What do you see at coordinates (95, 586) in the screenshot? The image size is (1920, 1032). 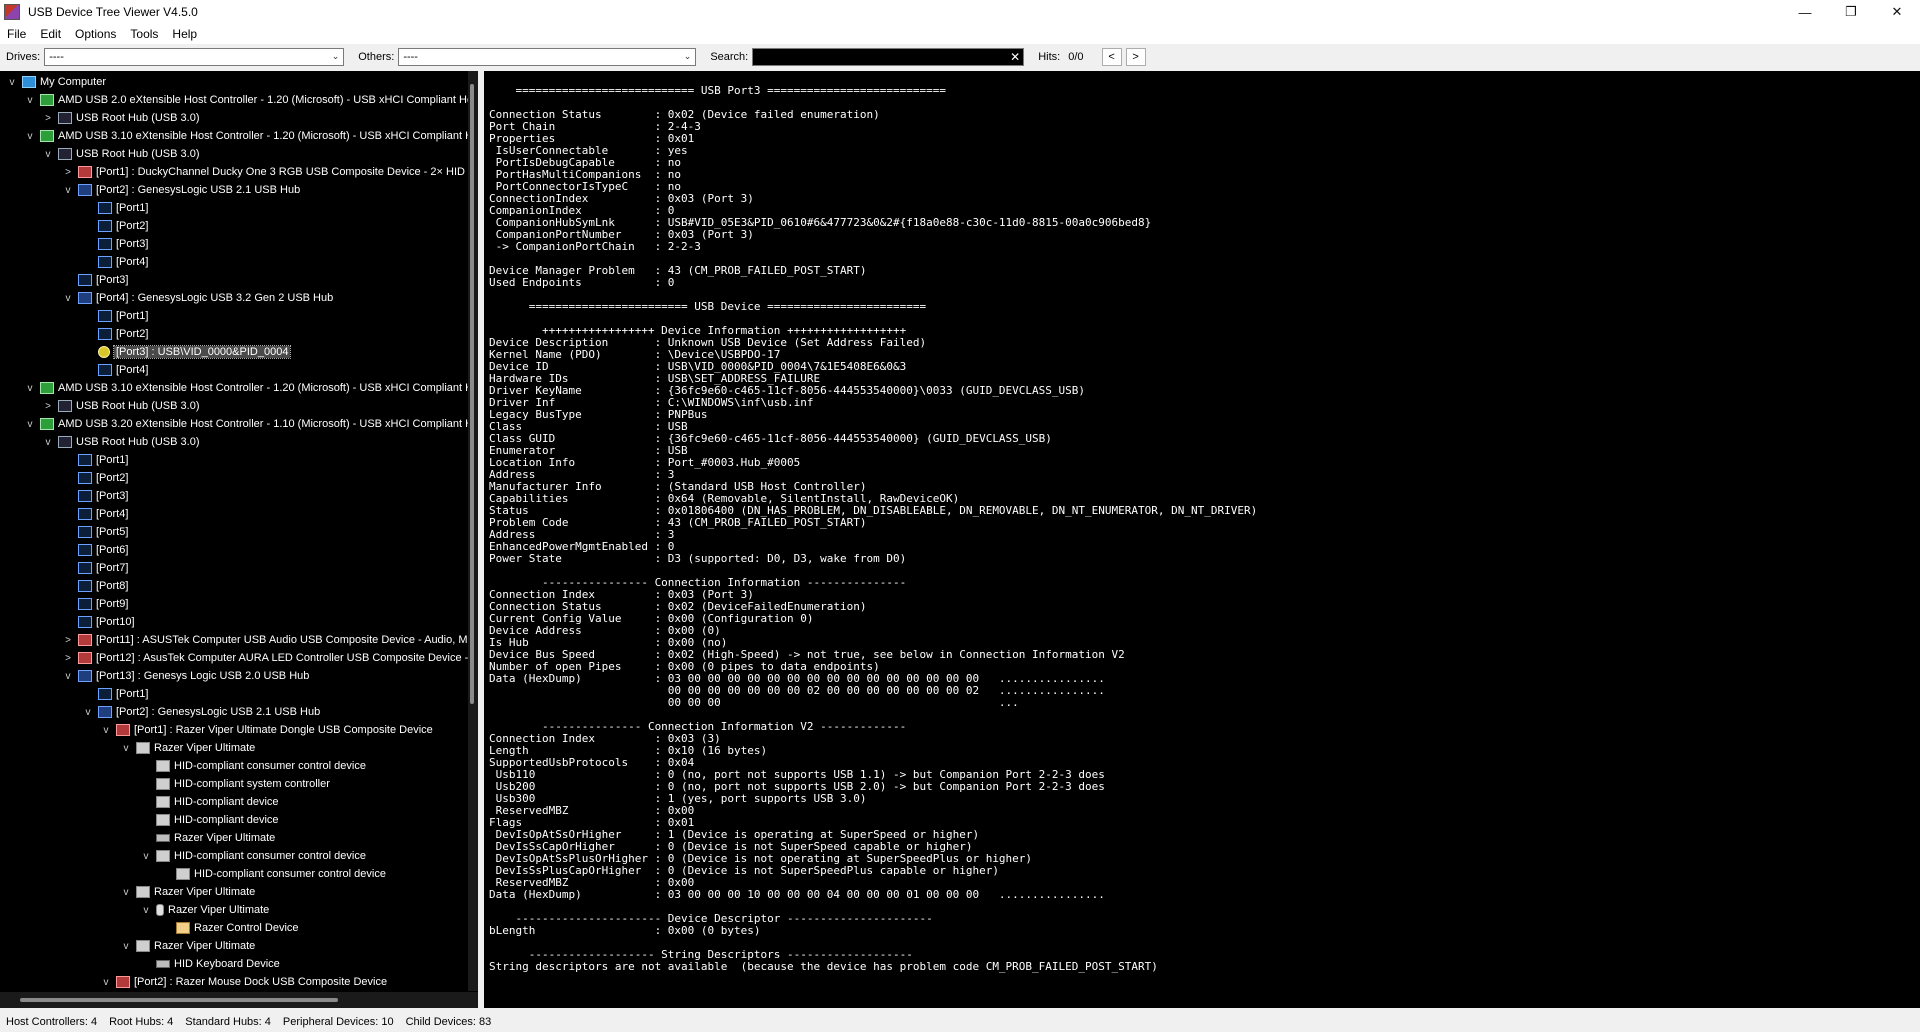 I see `tree-item: [Port8]` at bounding box center [95, 586].